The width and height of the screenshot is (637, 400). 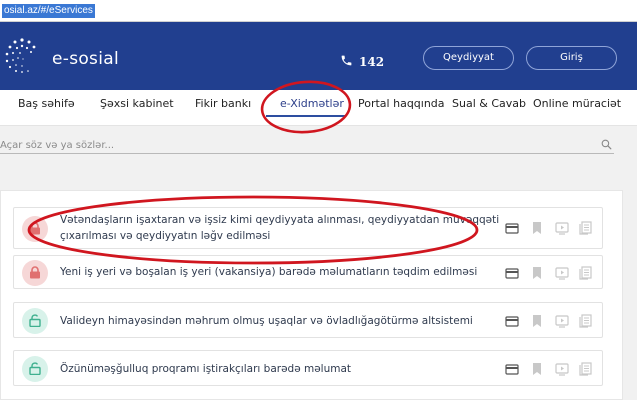 What do you see at coordinates (307, 146) in the screenshot?
I see `search-input` at bounding box center [307, 146].